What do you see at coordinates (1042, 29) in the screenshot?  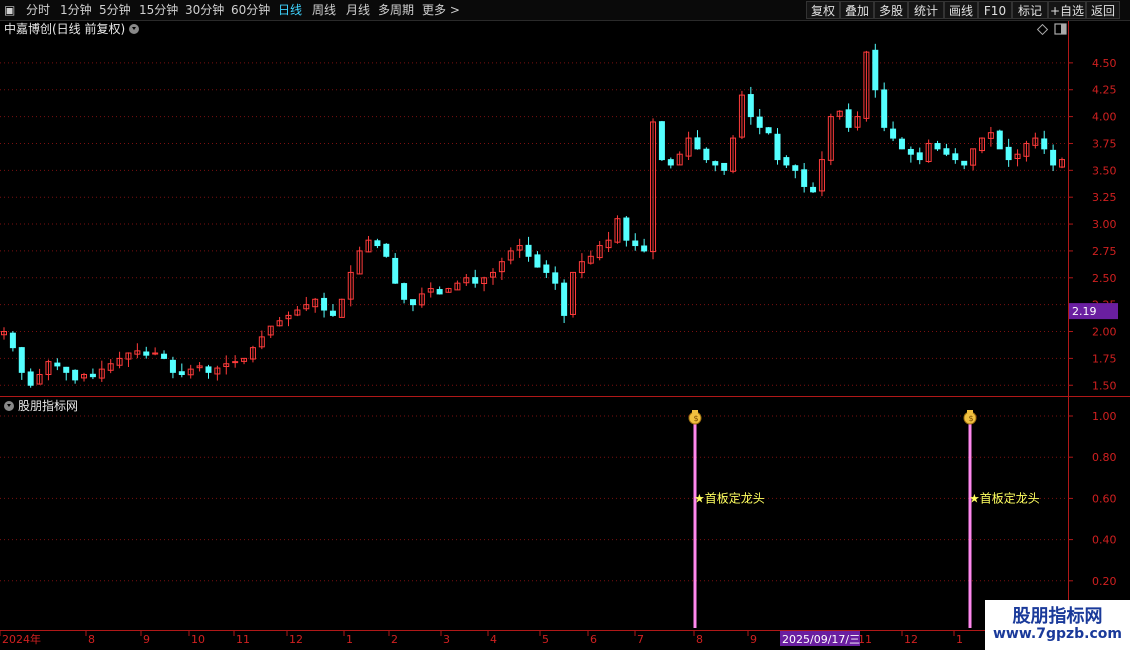 I see `diamond-icon` at bounding box center [1042, 29].